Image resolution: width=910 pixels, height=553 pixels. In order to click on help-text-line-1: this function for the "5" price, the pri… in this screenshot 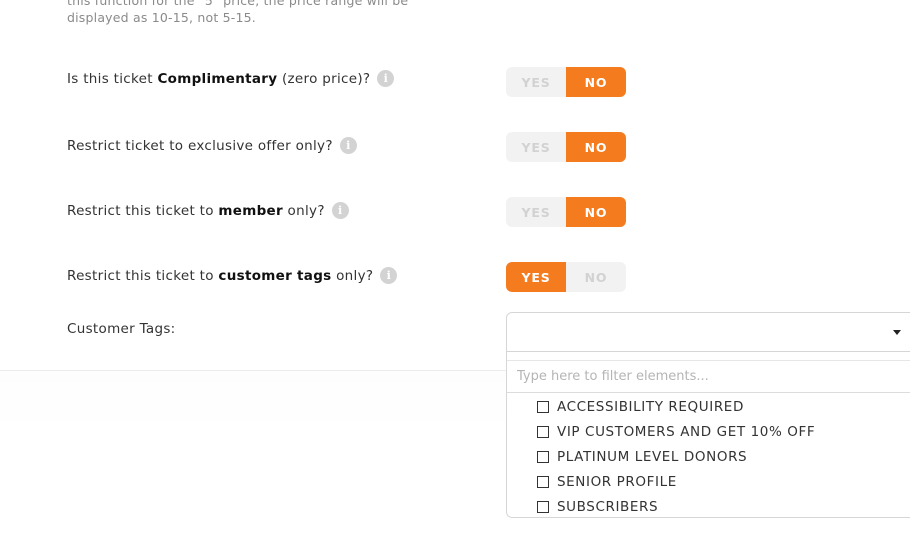, I will do `click(238, 4)`.